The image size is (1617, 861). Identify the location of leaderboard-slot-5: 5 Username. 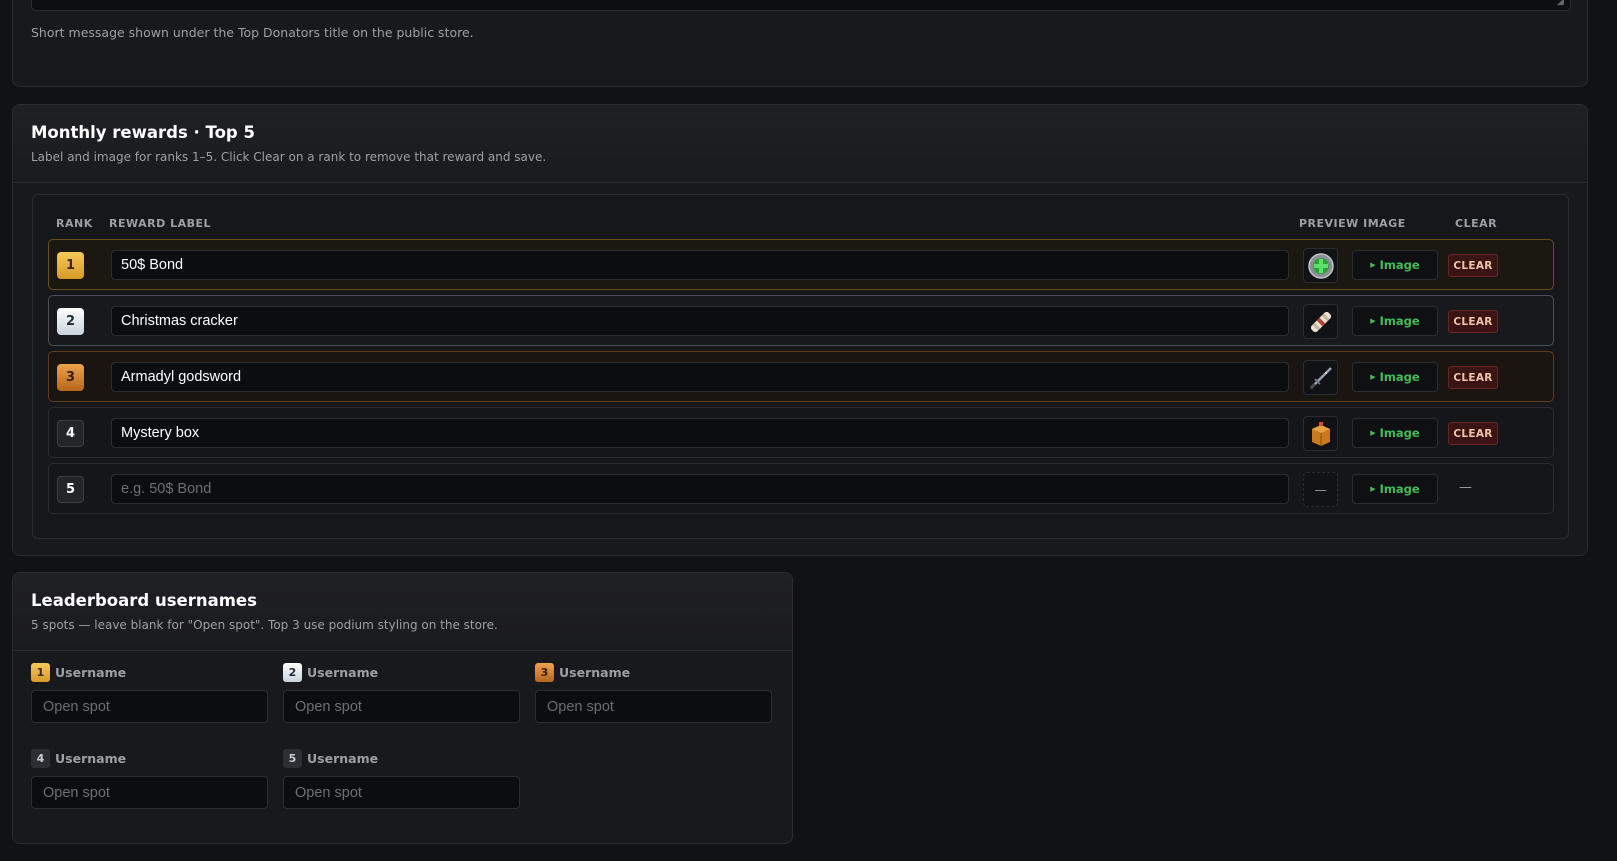
(401, 779).